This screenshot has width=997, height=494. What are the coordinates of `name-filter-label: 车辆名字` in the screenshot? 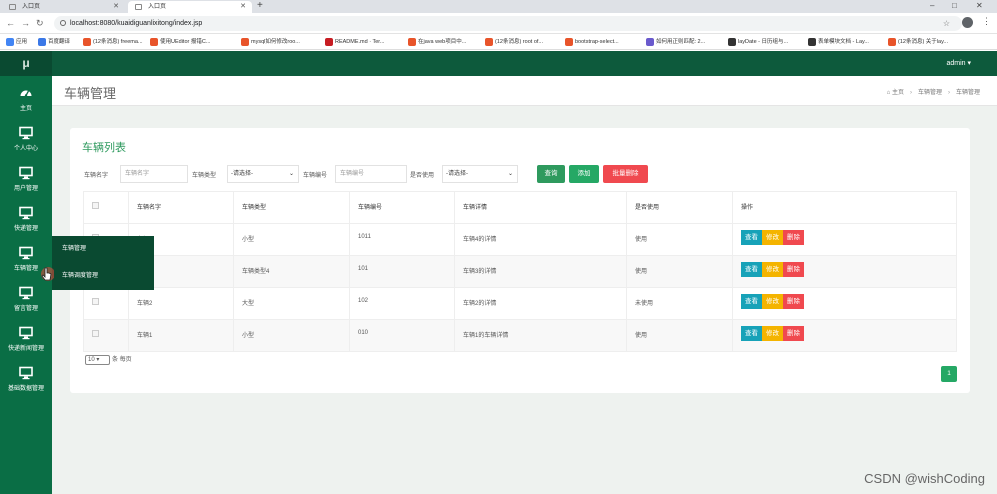 It's located at (96, 176).